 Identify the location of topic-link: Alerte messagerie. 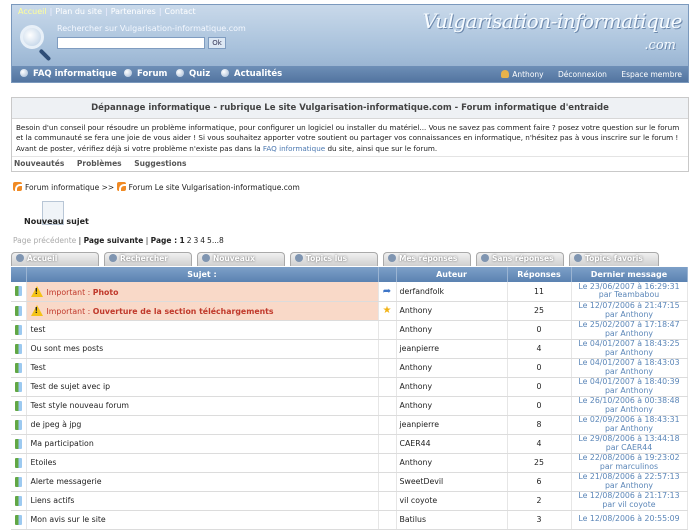
(66, 481).